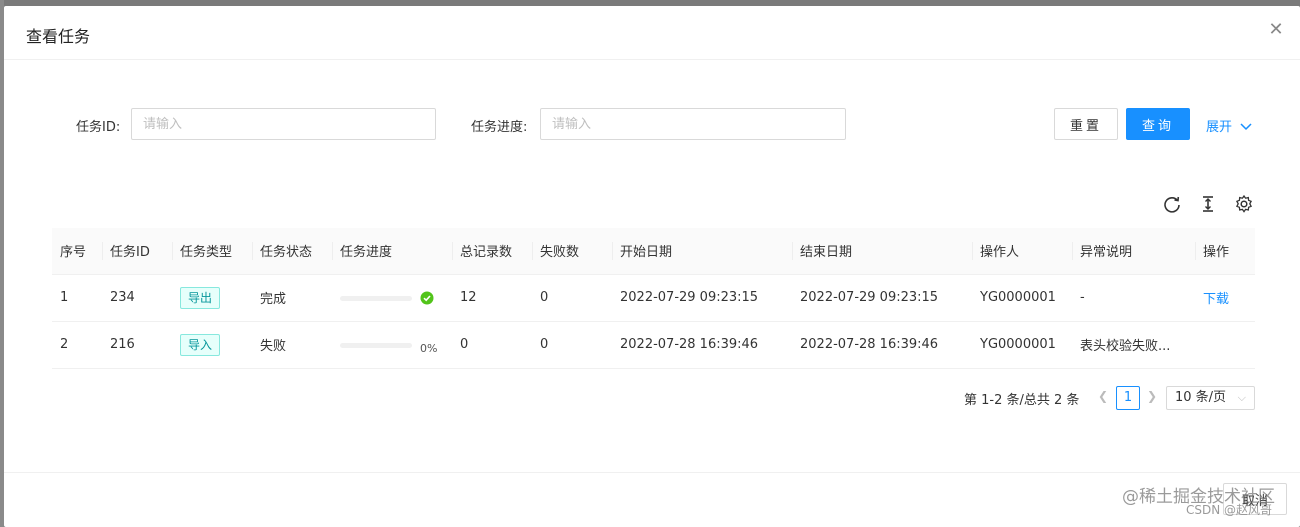 This screenshot has width=1300, height=527. I want to click on col-header-type: 任务类型, so click(212, 251).